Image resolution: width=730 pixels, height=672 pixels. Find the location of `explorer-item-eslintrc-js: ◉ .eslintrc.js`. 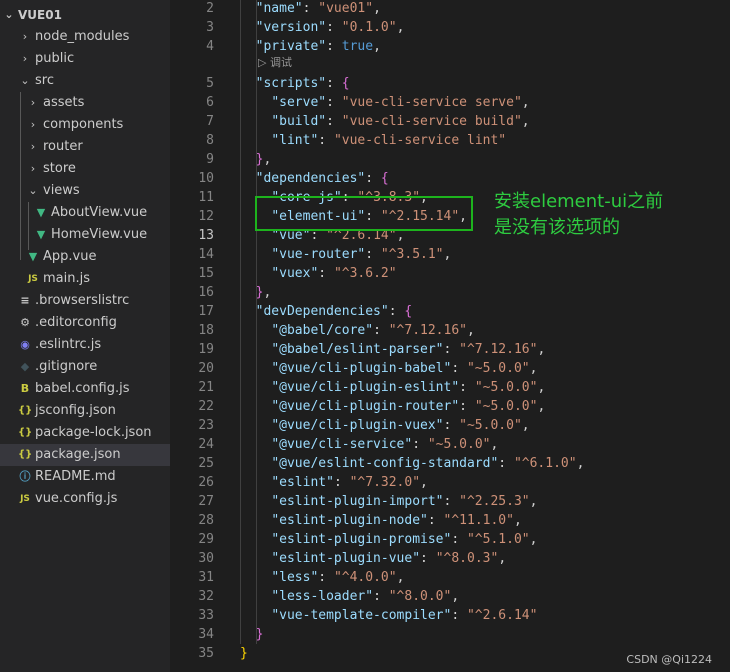

explorer-item-eslintrc-js: ◉ .eslintrc.js is located at coordinates (85, 345).